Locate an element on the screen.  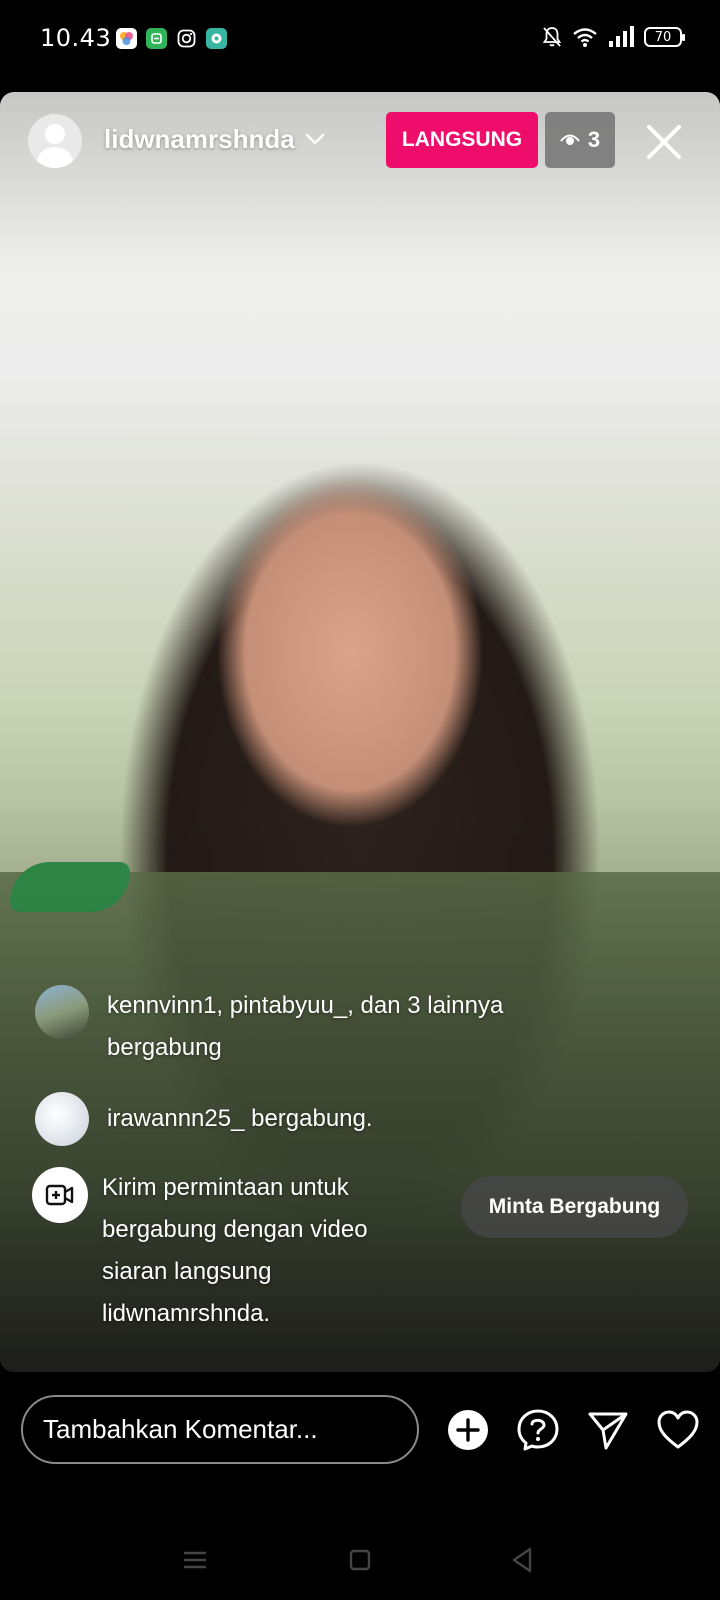
system-icons: 70 is located at coordinates (613, 37).